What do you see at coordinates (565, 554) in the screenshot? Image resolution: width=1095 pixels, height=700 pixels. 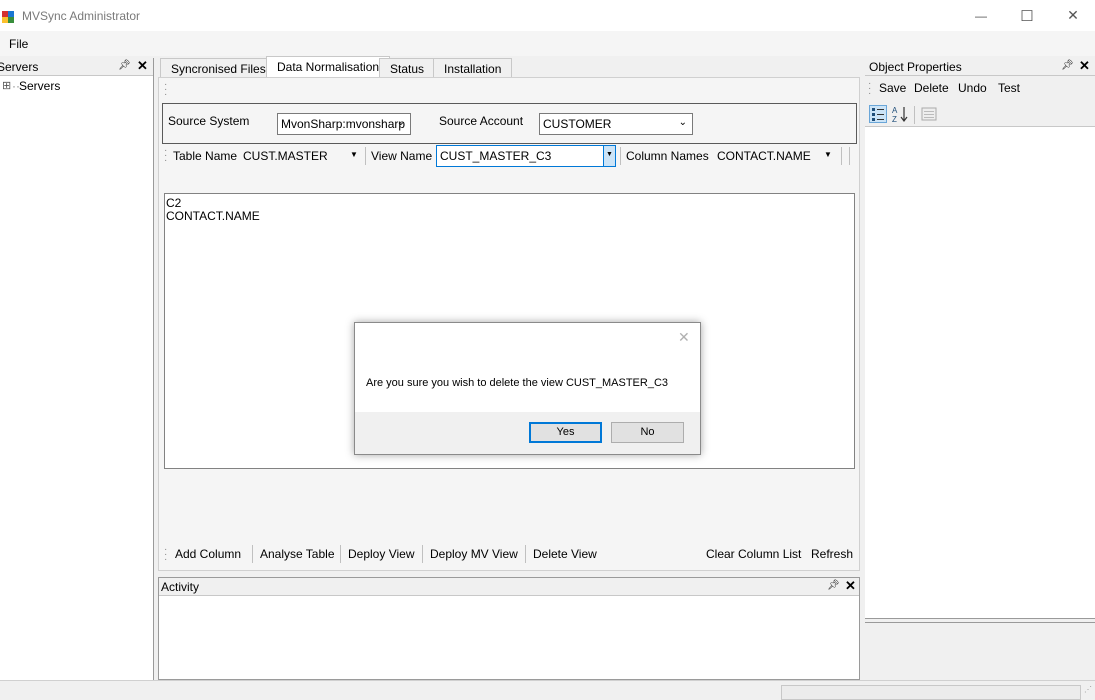 I see `delete-view-button: Delete View` at bounding box center [565, 554].